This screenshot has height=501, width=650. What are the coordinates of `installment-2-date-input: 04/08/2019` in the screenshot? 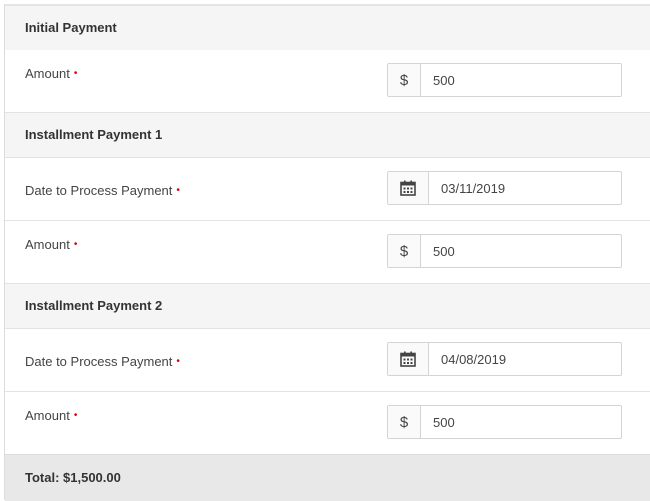 It's located at (504, 359).